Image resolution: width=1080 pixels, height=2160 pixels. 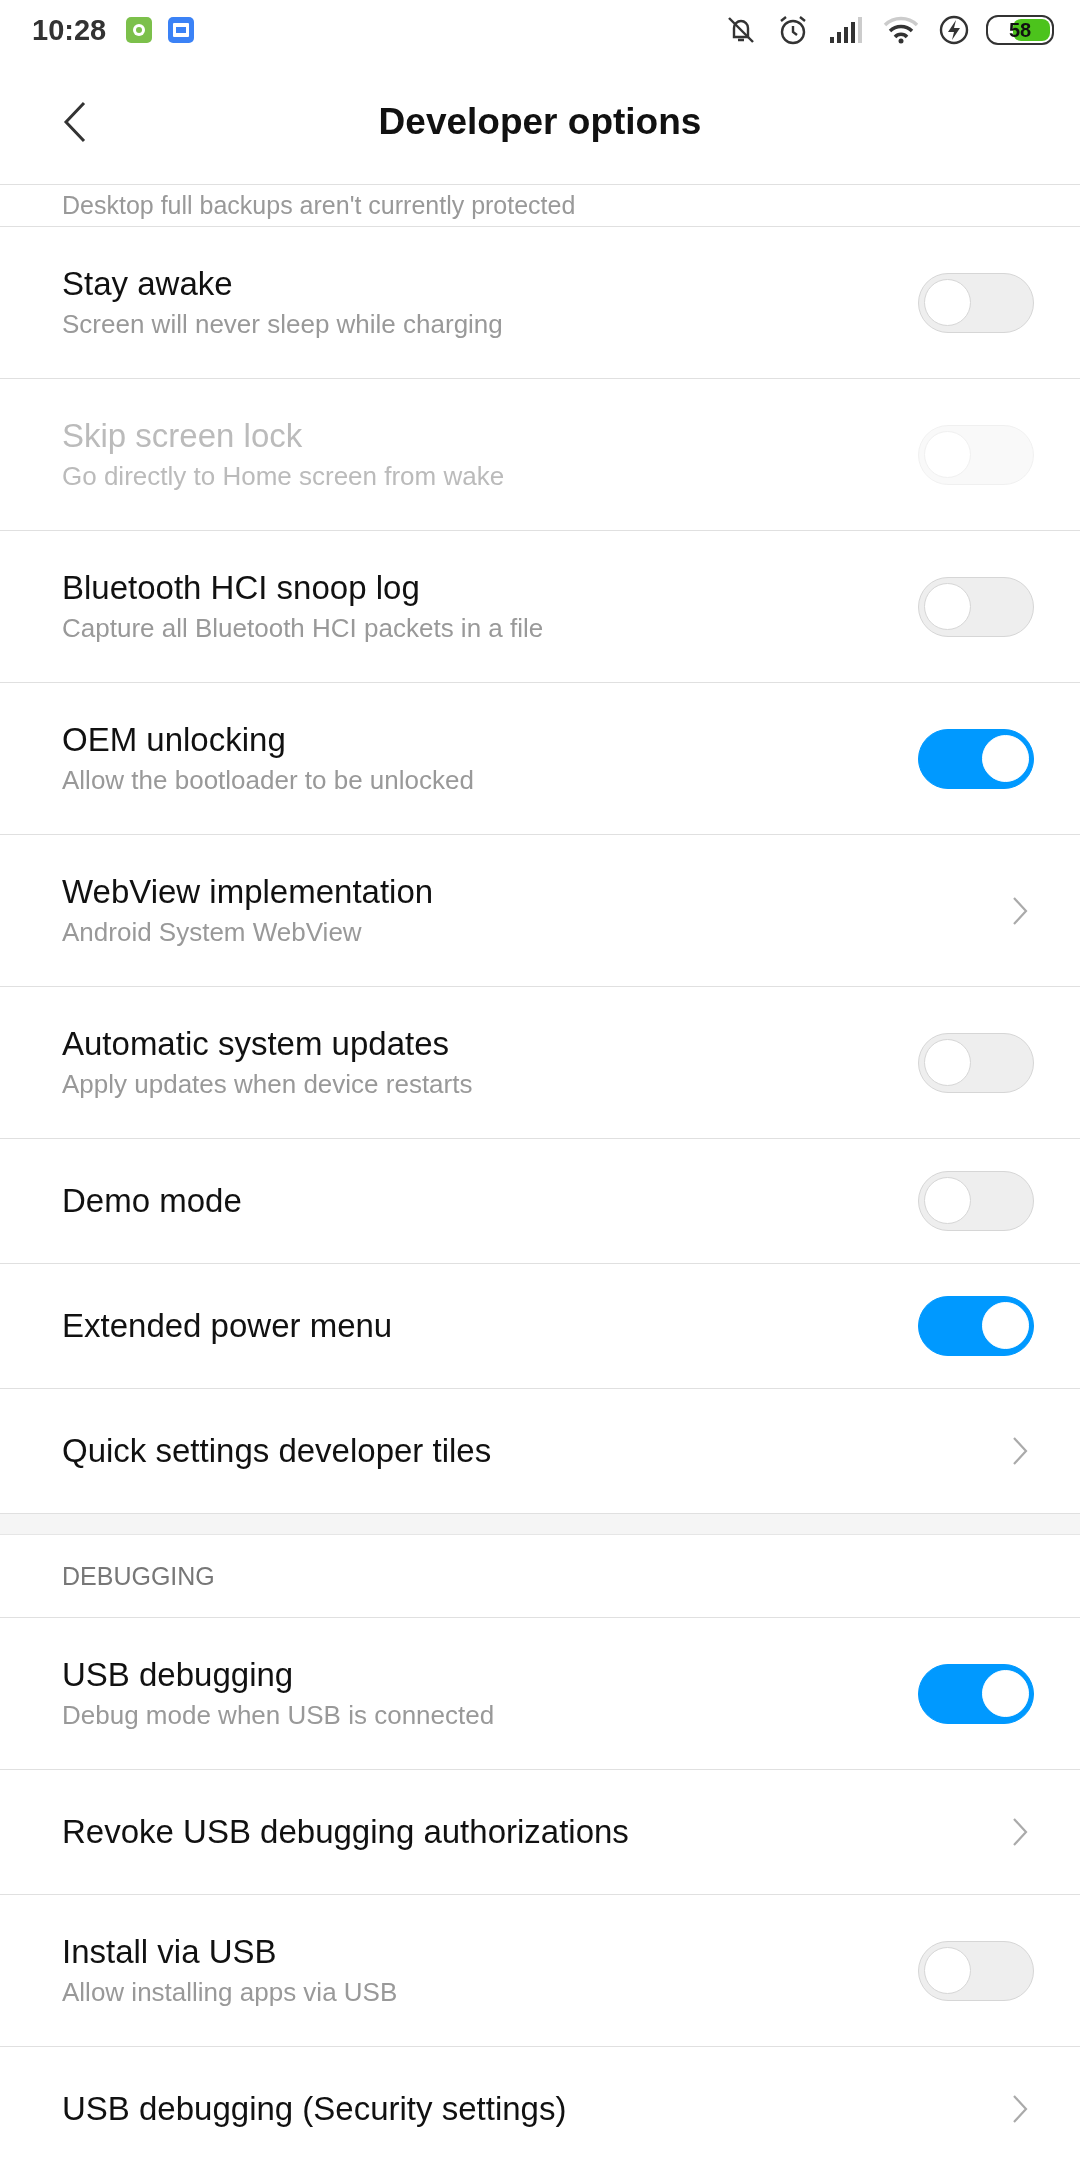 I want to click on setting-title: USB debugging, so click(x=178, y=1675).